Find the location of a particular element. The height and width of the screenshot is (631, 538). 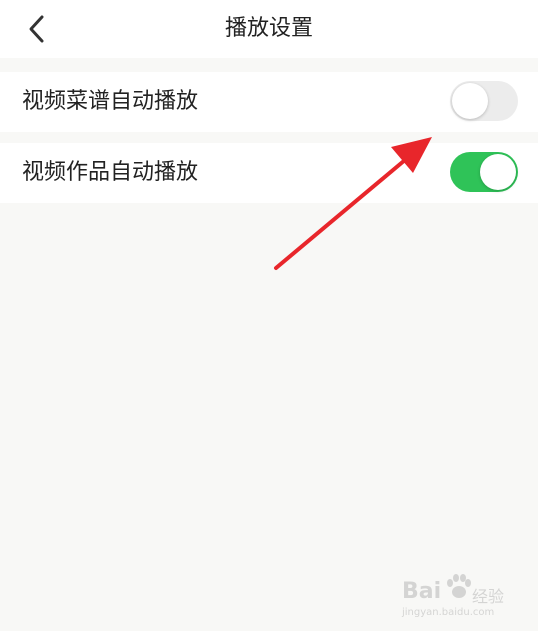

setting-row-video-recipe-autoplay: 视频菜谱自动播放 is located at coordinates (269, 102).